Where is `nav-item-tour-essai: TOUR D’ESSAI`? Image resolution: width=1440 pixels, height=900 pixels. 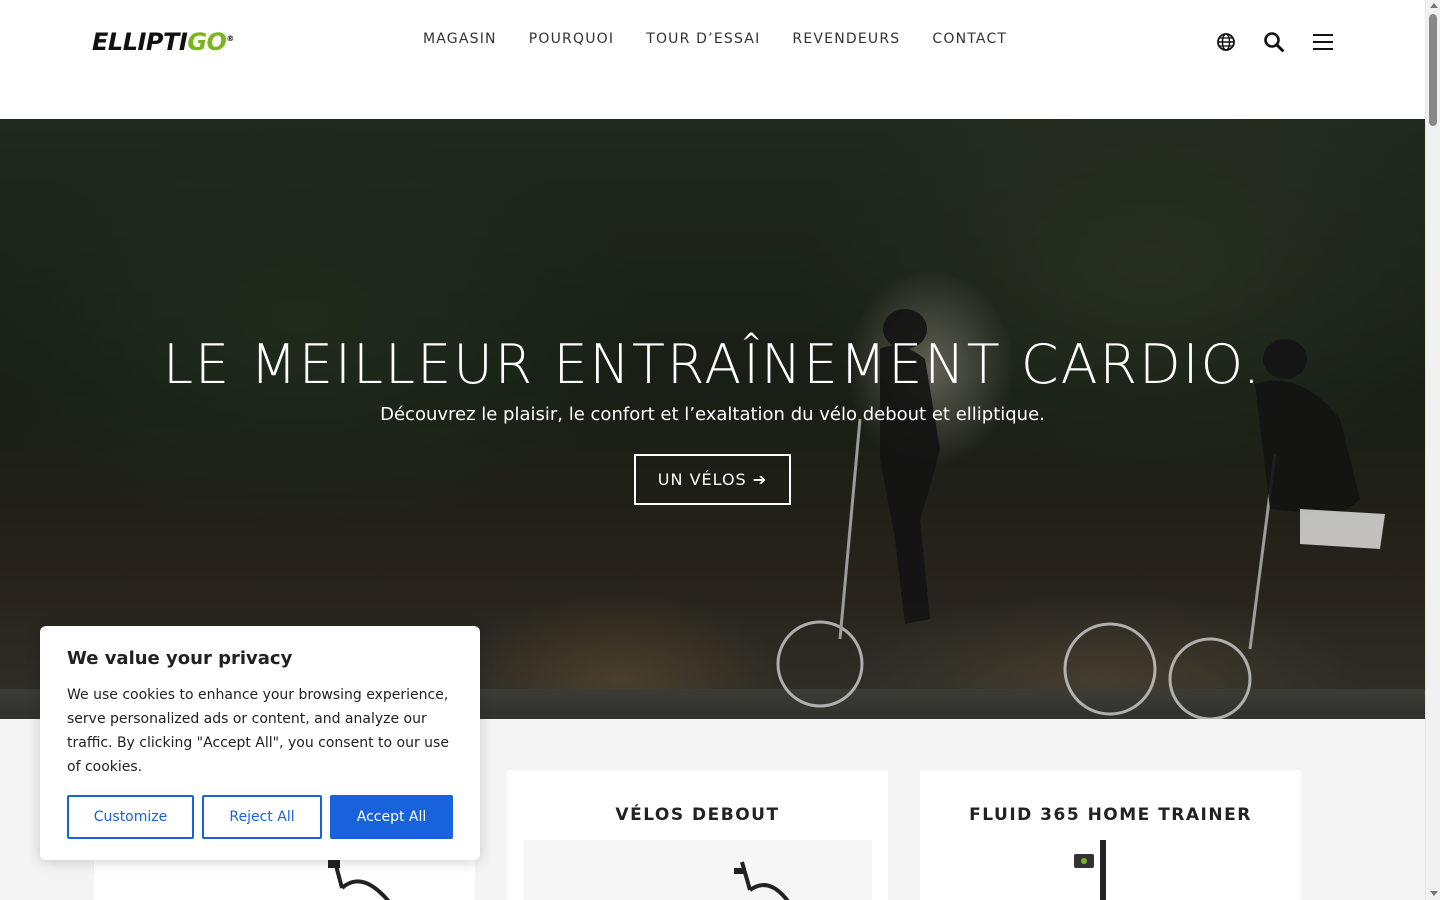 nav-item-tour-essai: TOUR D’ESSAI is located at coordinates (703, 39).